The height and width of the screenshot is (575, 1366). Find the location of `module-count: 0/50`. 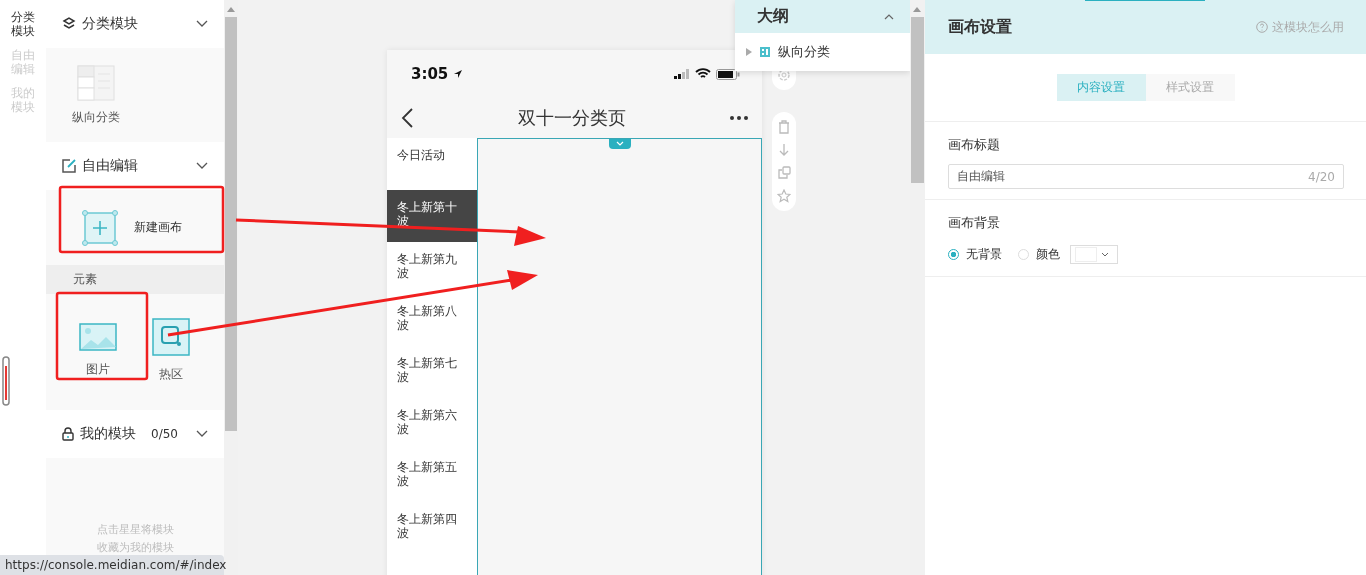

module-count: 0/50 is located at coordinates (164, 434).